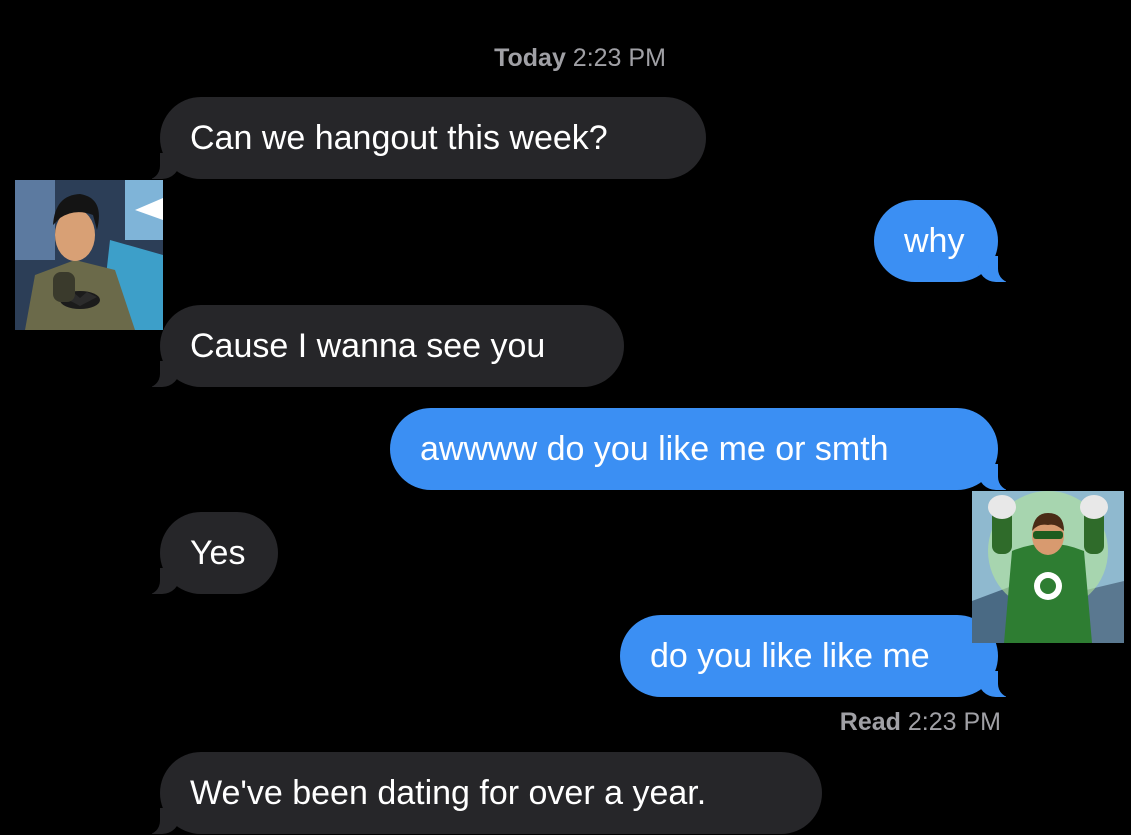 The height and width of the screenshot is (835, 1131). Describe the element at coordinates (619, 58) in the screenshot. I see `timestamp-time: 2:23 PM` at that location.